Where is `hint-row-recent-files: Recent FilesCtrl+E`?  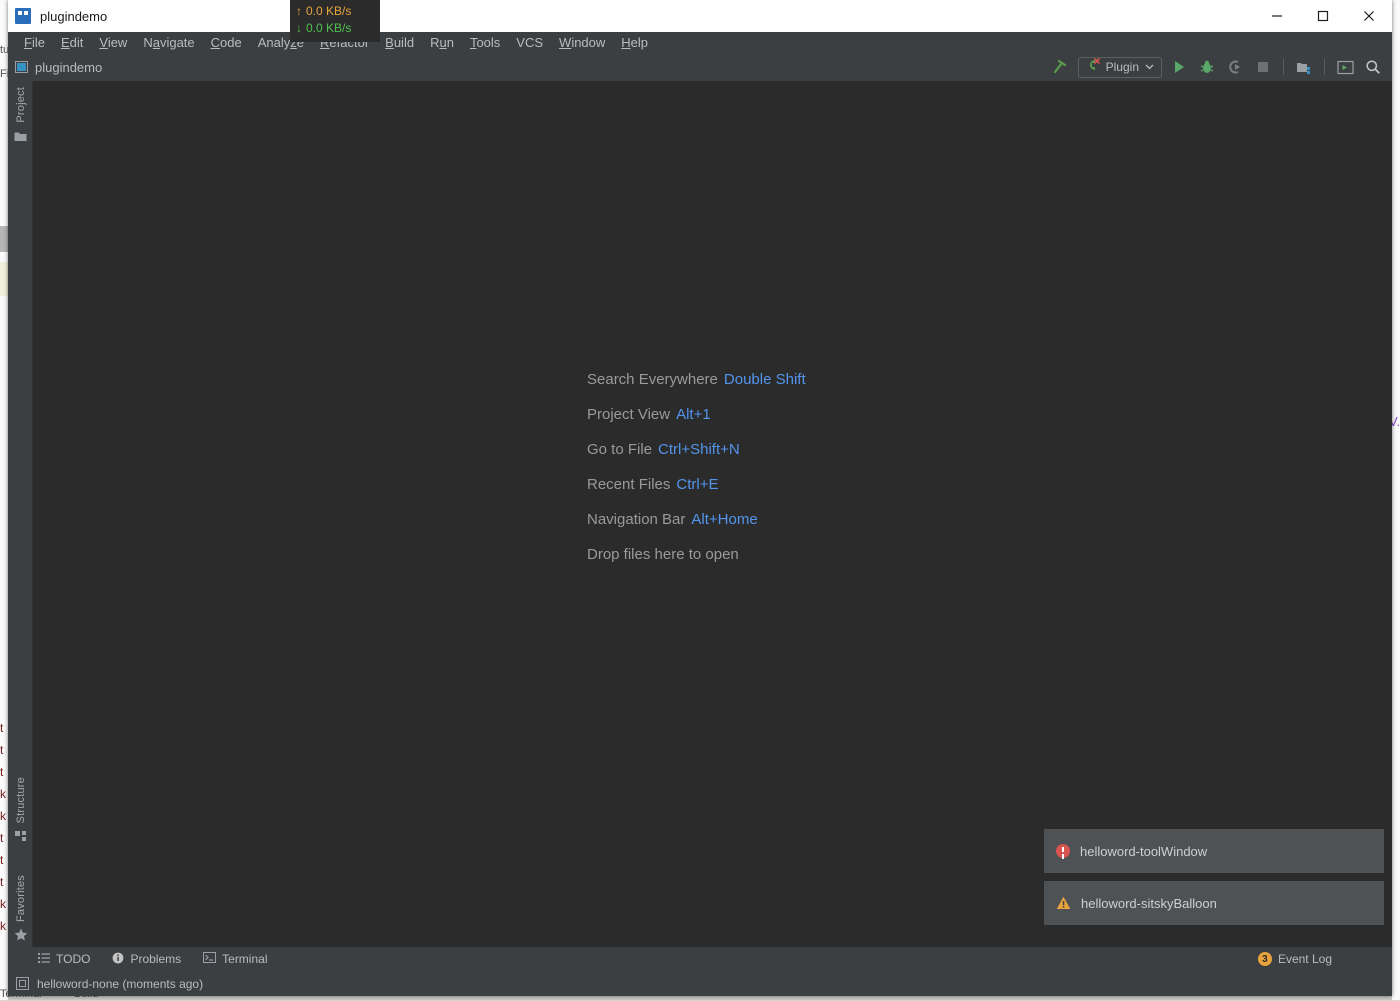 hint-row-recent-files: Recent FilesCtrl+E is located at coordinates (797, 484).